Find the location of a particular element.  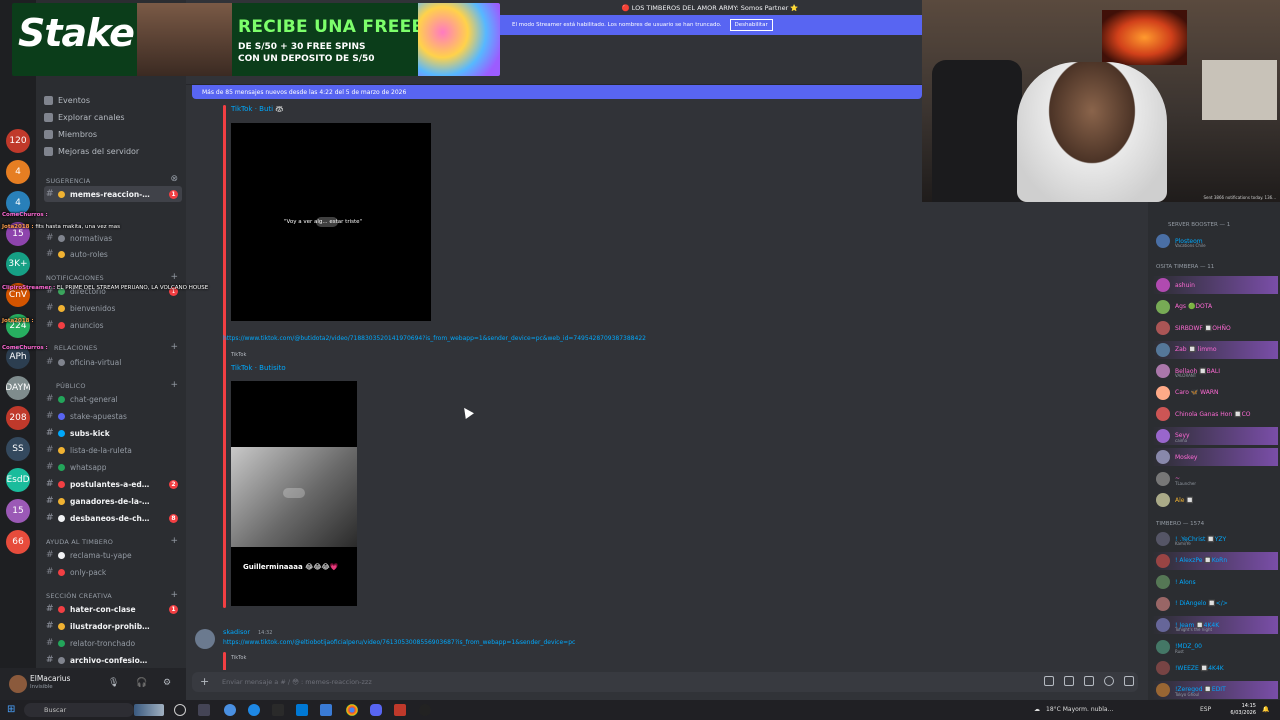

sticker-icon is located at coordinates (1089, 681).